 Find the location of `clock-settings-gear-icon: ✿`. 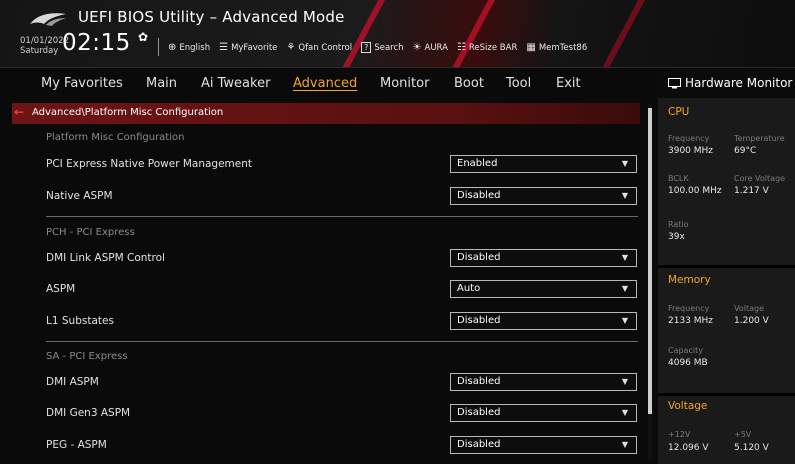

clock-settings-gear-icon: ✿ is located at coordinates (143, 37).